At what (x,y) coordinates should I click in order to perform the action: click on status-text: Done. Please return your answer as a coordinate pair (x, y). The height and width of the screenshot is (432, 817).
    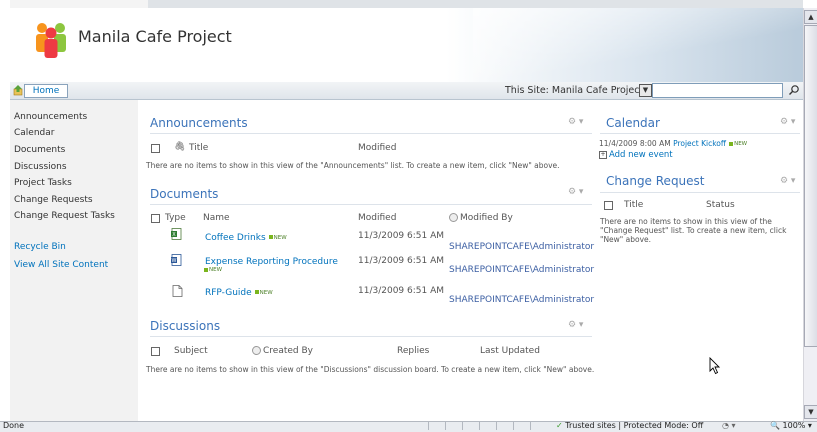
    Looking at the image, I should click on (14, 425).